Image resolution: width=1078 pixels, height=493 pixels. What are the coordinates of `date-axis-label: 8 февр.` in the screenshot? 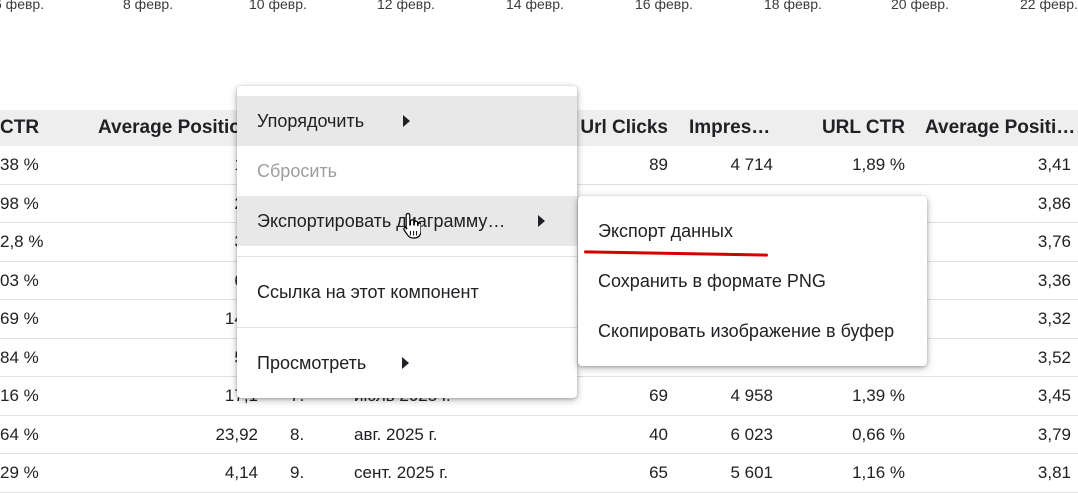 It's located at (148, 6).